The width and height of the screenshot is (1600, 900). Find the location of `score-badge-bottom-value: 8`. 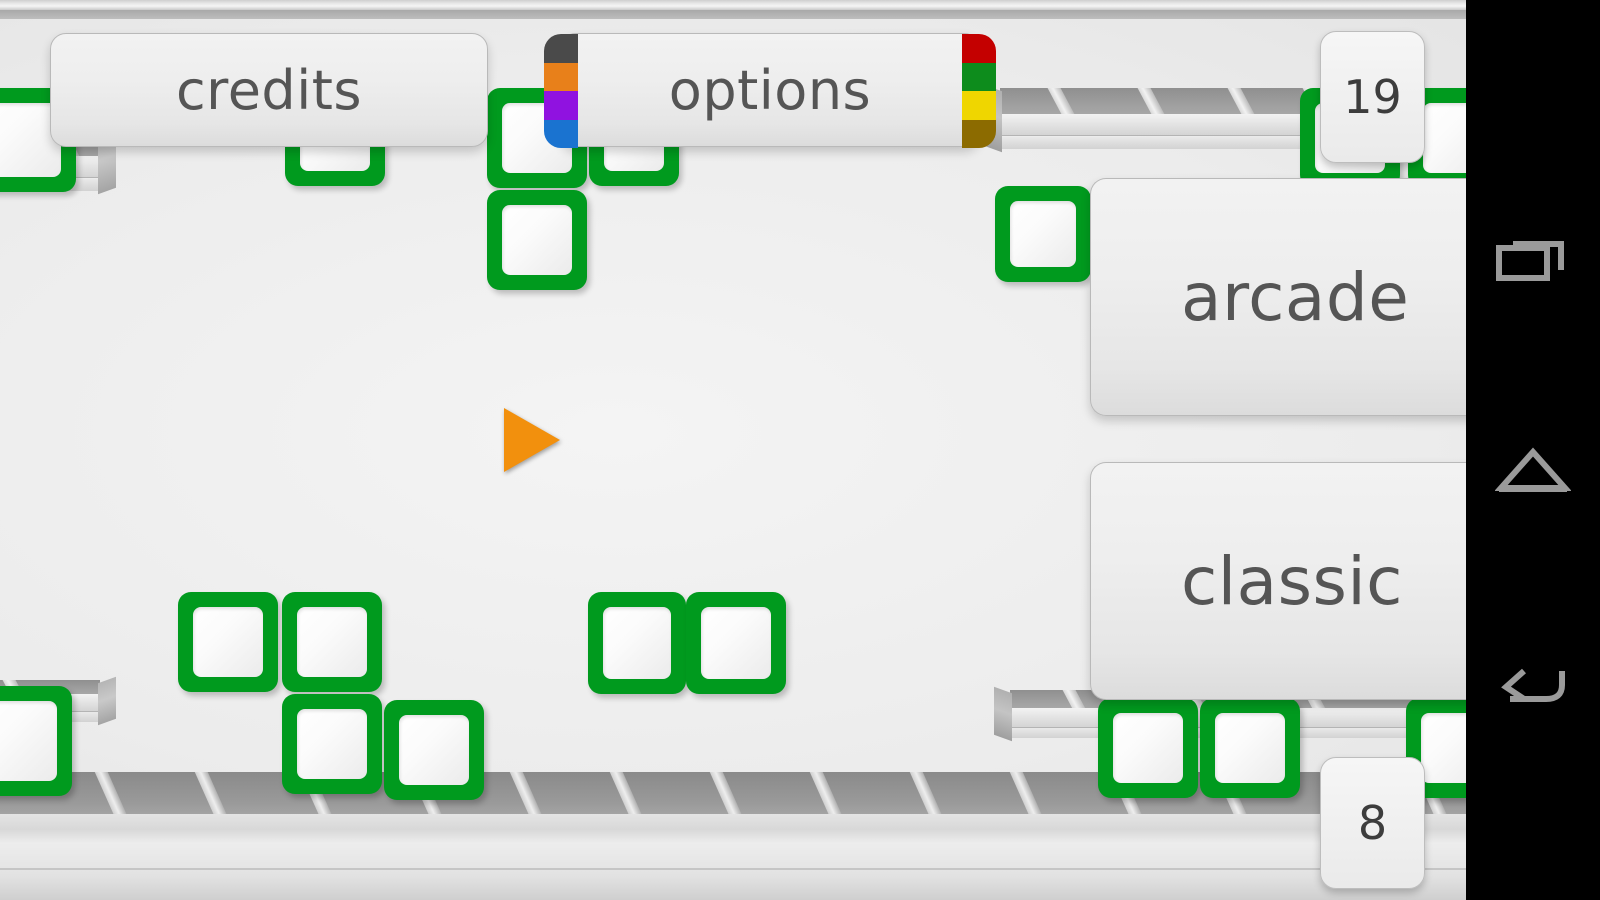

score-badge-bottom-value: 8 is located at coordinates (1372, 823).